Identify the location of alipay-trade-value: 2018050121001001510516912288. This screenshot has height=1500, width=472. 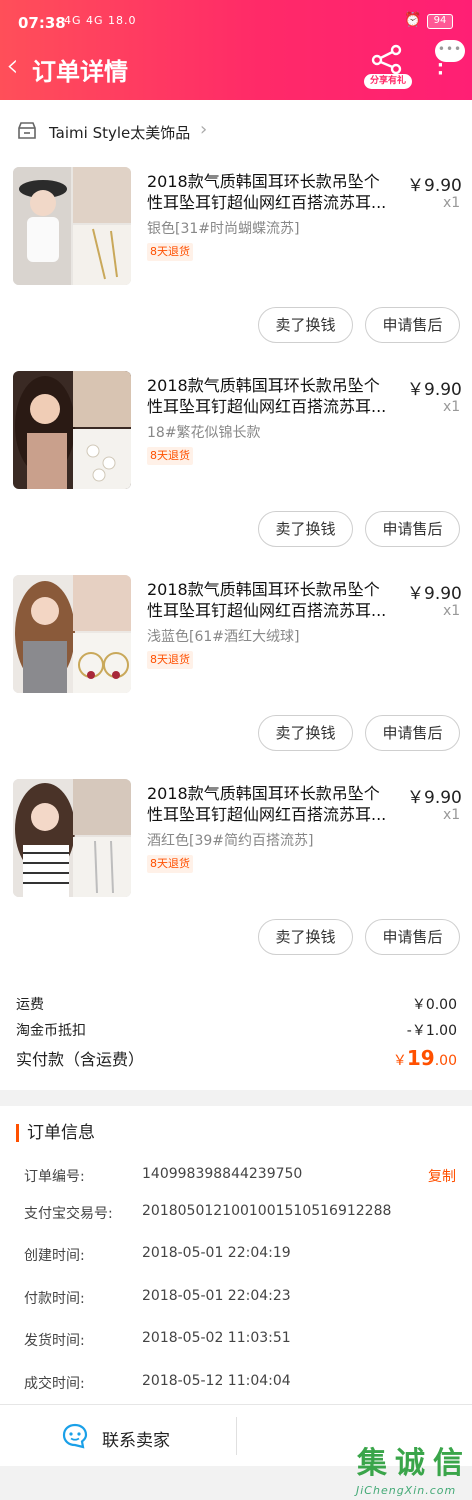
(267, 1211).